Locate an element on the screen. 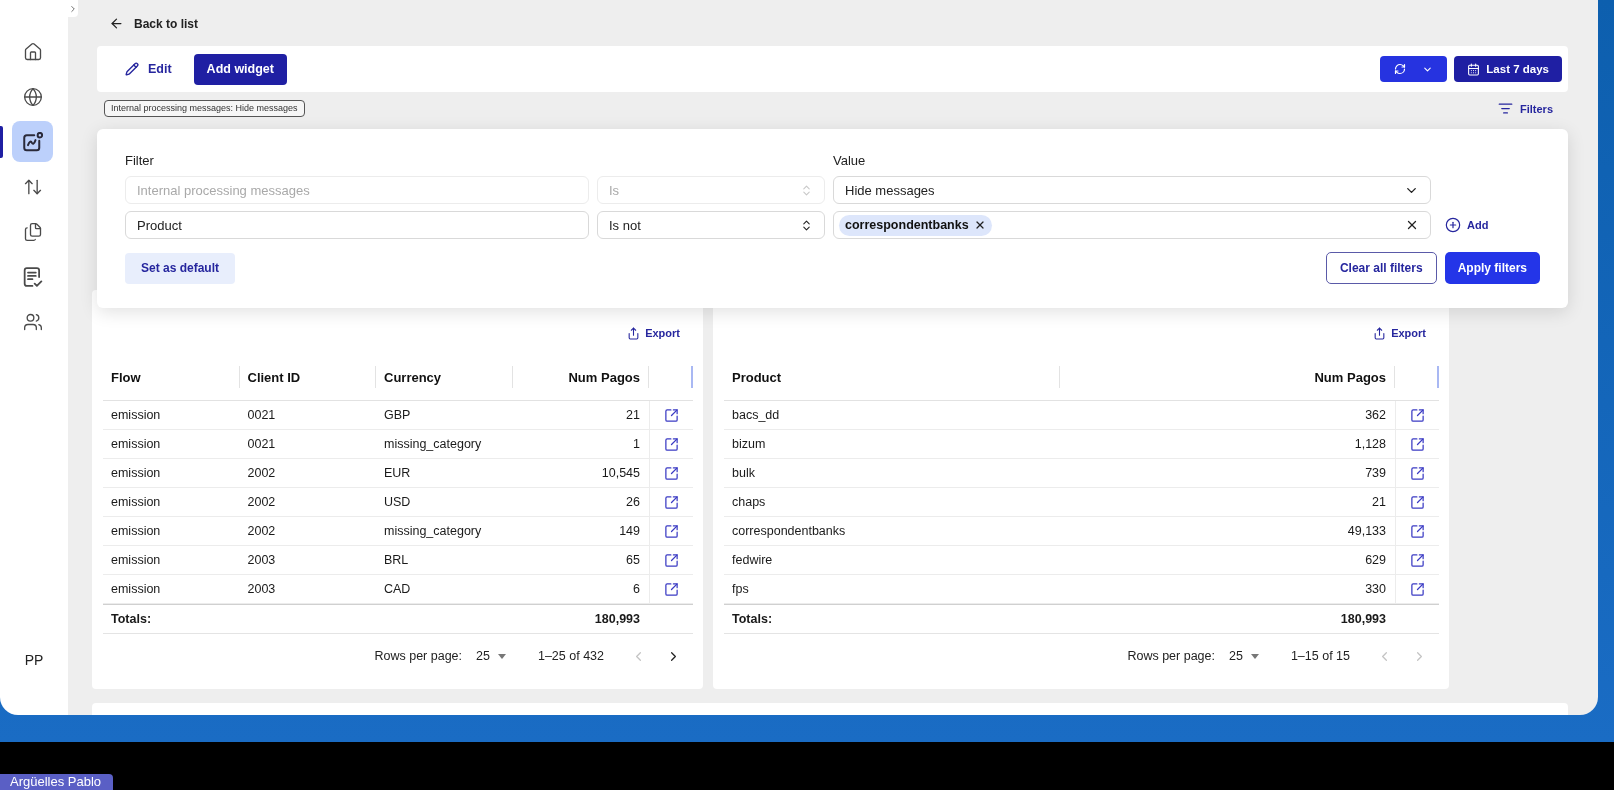 Image resolution: width=1614 pixels, height=790 pixels. value-tag: correspondentbanks is located at coordinates (915, 225).